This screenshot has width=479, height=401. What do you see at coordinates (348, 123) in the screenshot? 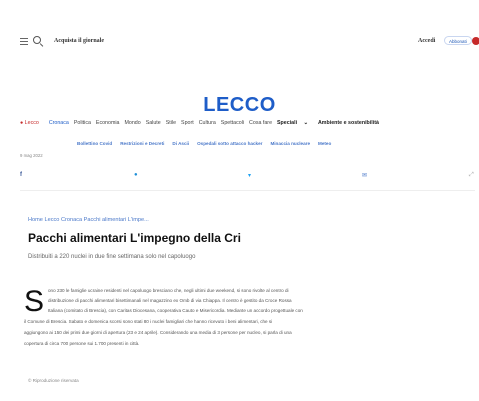
I see `nav-item-ambiente: Ambiente e sostenibilità` at bounding box center [348, 123].